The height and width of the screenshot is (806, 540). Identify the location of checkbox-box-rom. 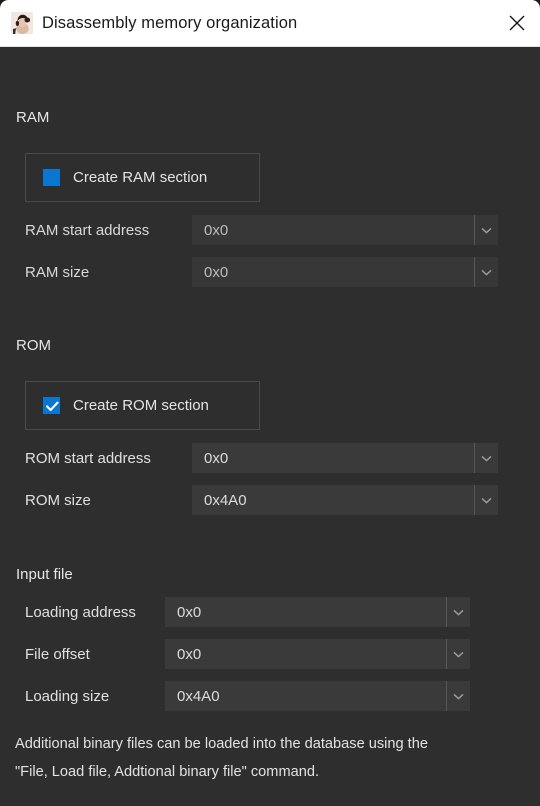
(51, 405).